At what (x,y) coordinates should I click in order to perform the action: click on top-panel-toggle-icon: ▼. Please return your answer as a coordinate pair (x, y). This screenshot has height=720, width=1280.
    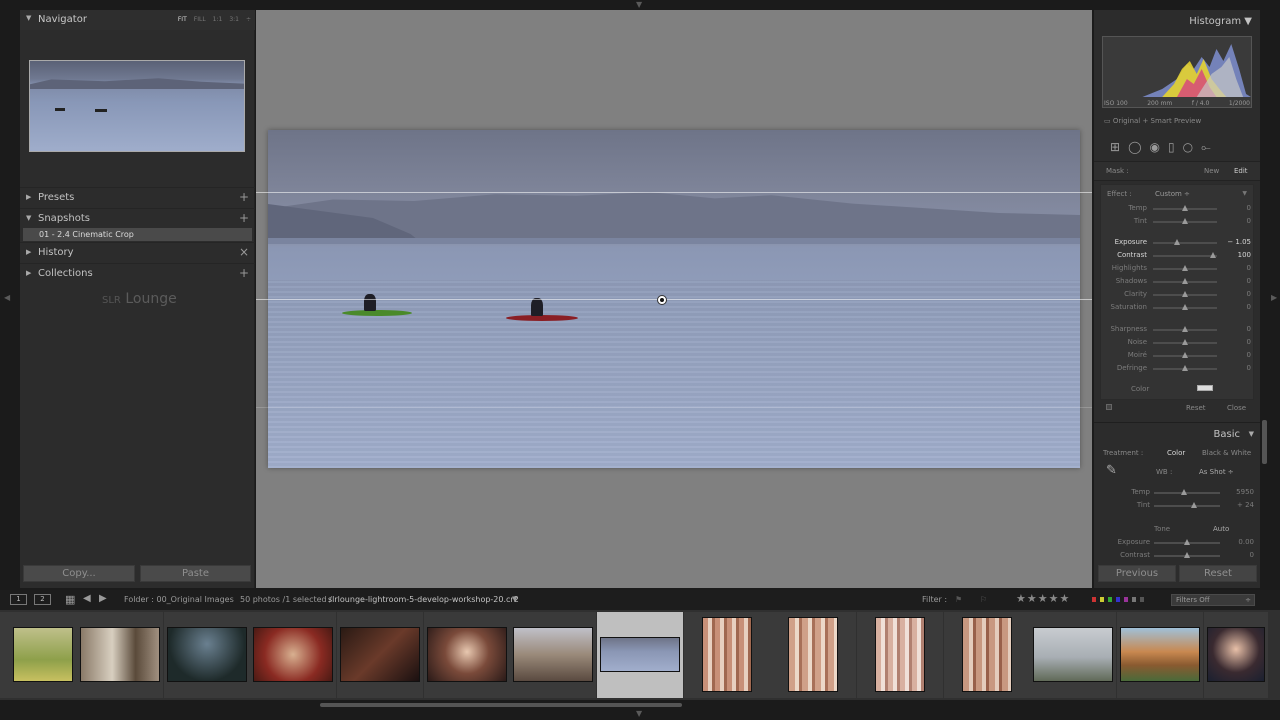
    Looking at the image, I should click on (639, 5).